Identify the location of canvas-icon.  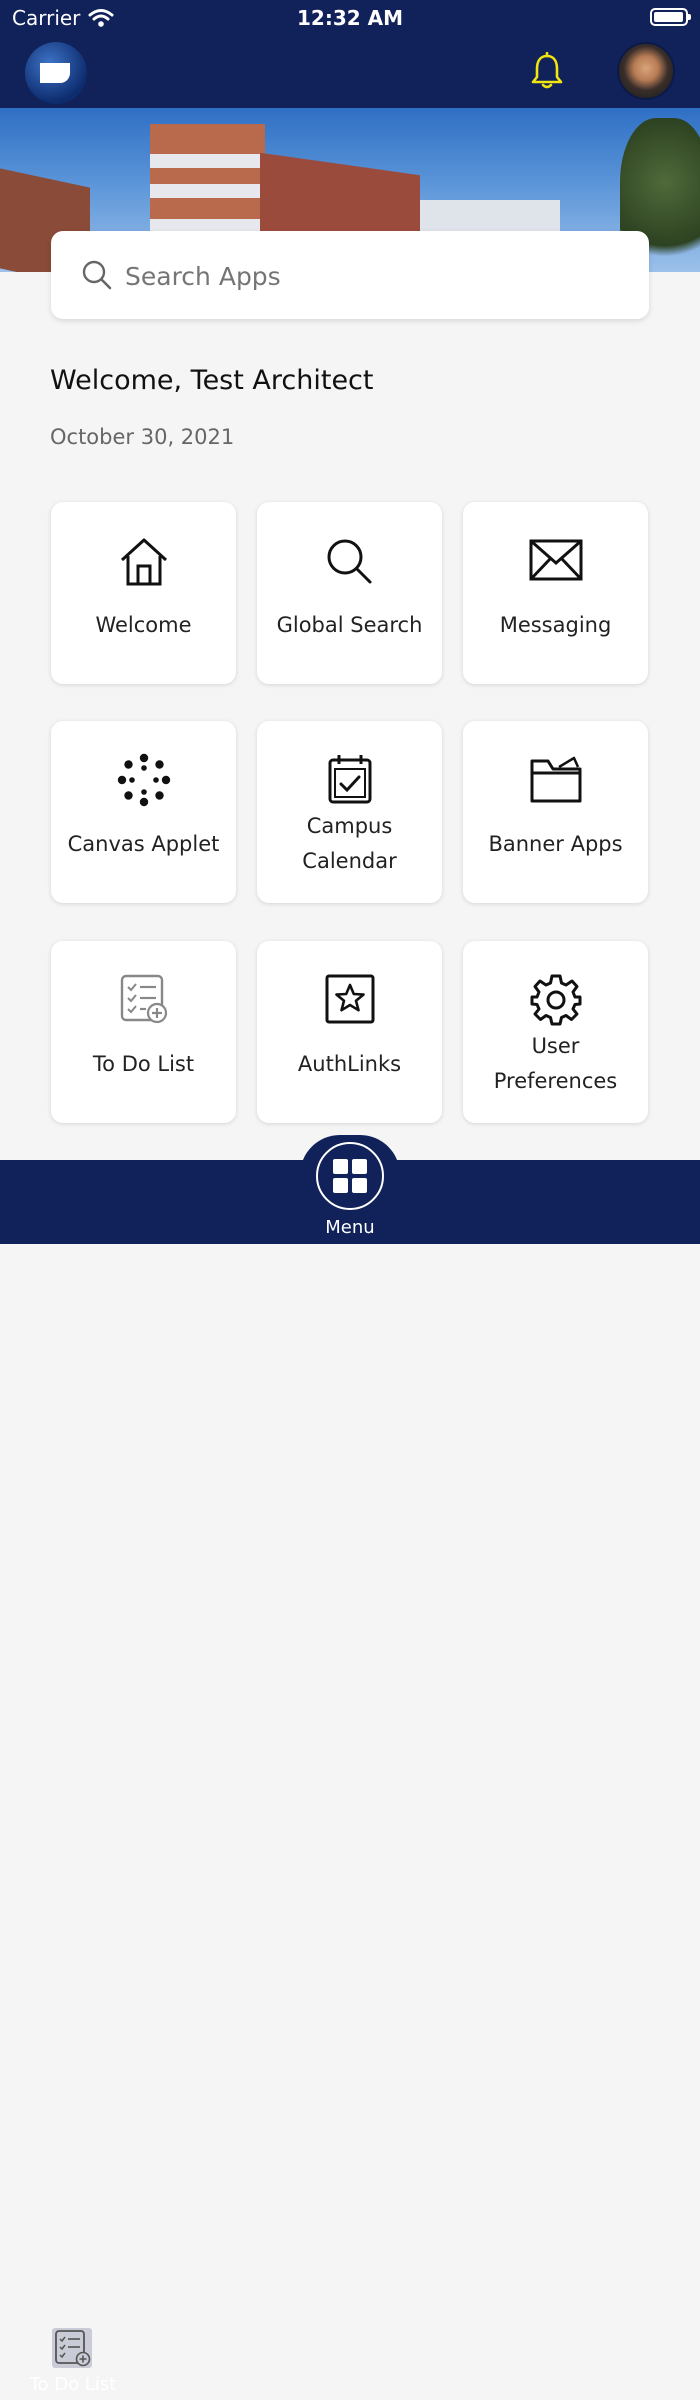
(143, 780).